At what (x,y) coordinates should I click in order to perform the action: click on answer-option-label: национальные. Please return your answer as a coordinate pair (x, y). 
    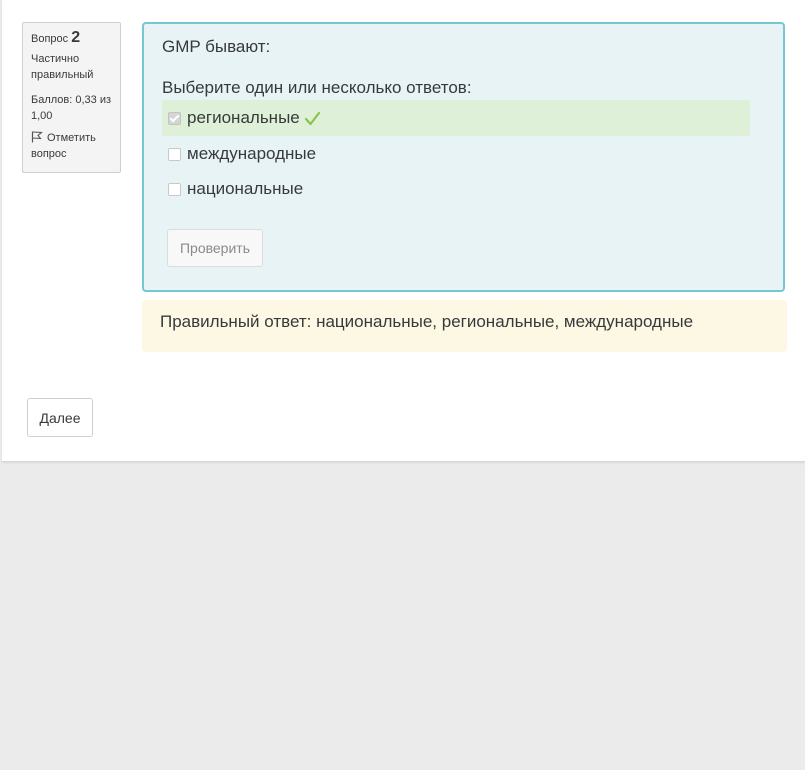
    Looking at the image, I should click on (245, 188).